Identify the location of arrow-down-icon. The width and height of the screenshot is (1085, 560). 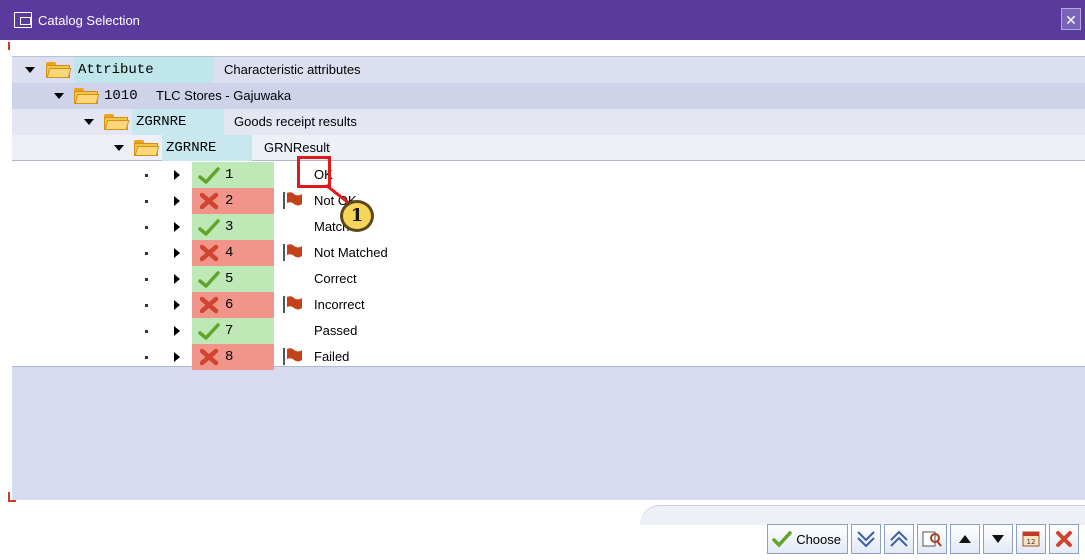
(998, 539).